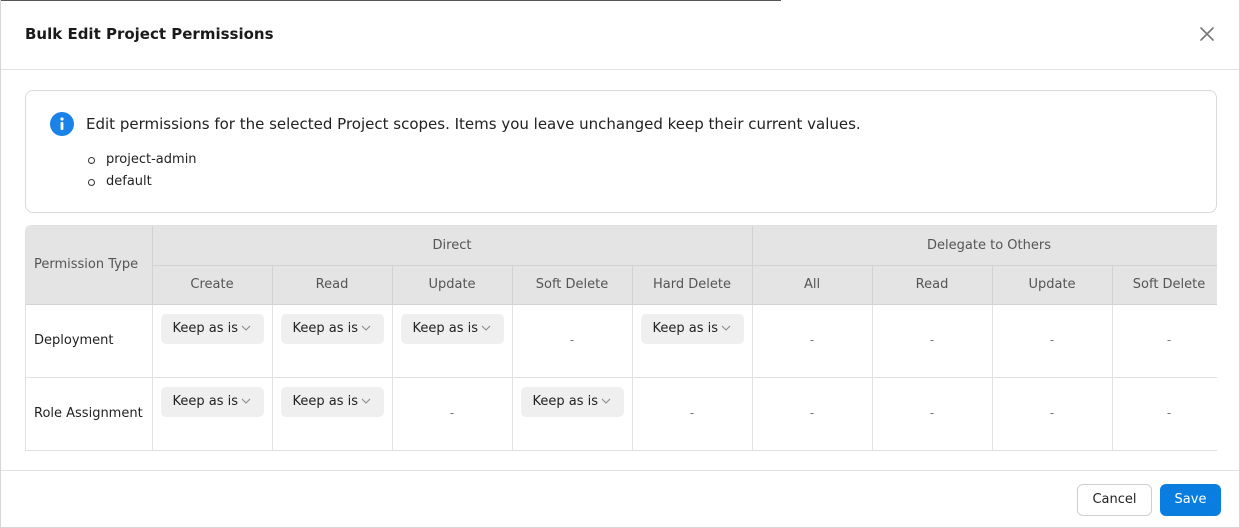 The height and width of the screenshot is (528, 1240). What do you see at coordinates (692, 285) in the screenshot?
I see `column-header-hard-delete: Hard Delete` at bounding box center [692, 285].